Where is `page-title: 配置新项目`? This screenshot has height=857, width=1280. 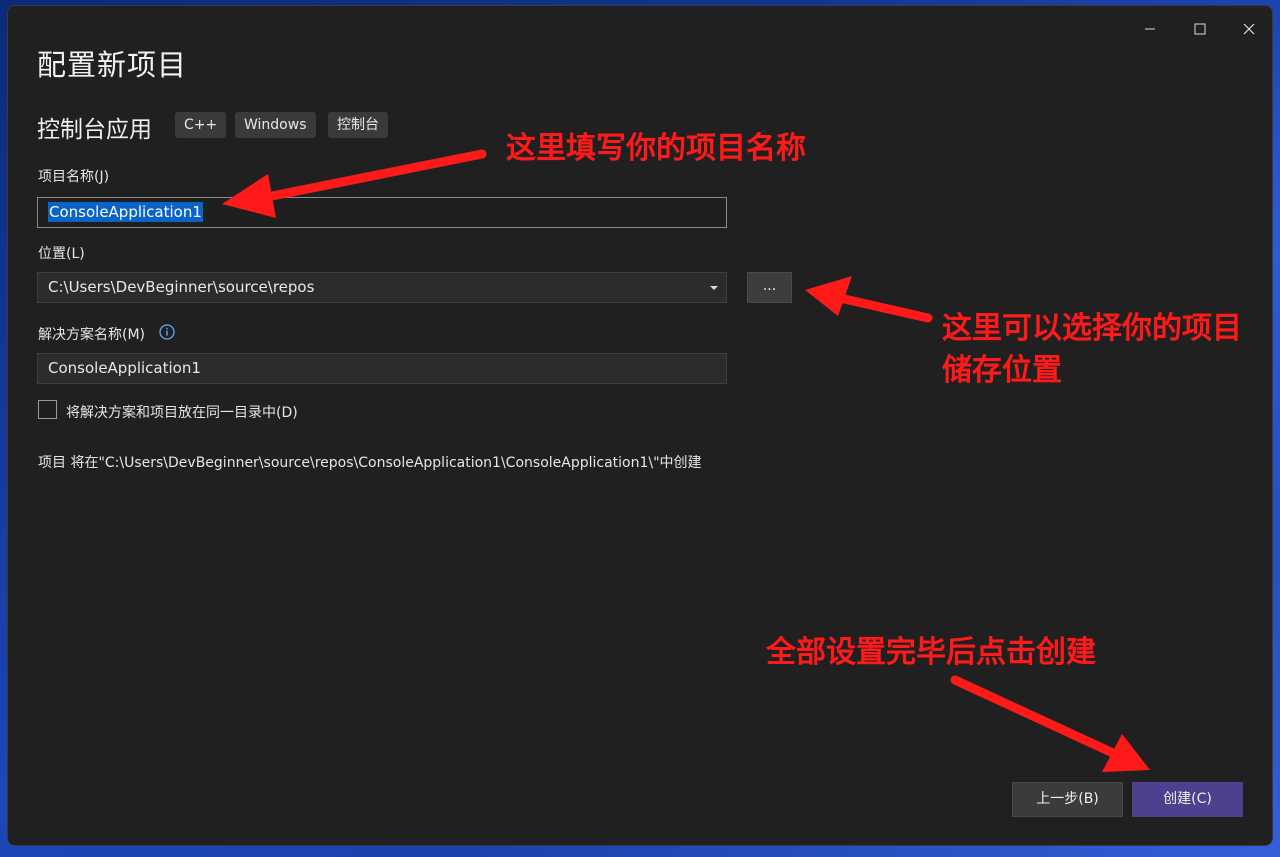
page-title: 配置新项目 is located at coordinates (112, 65).